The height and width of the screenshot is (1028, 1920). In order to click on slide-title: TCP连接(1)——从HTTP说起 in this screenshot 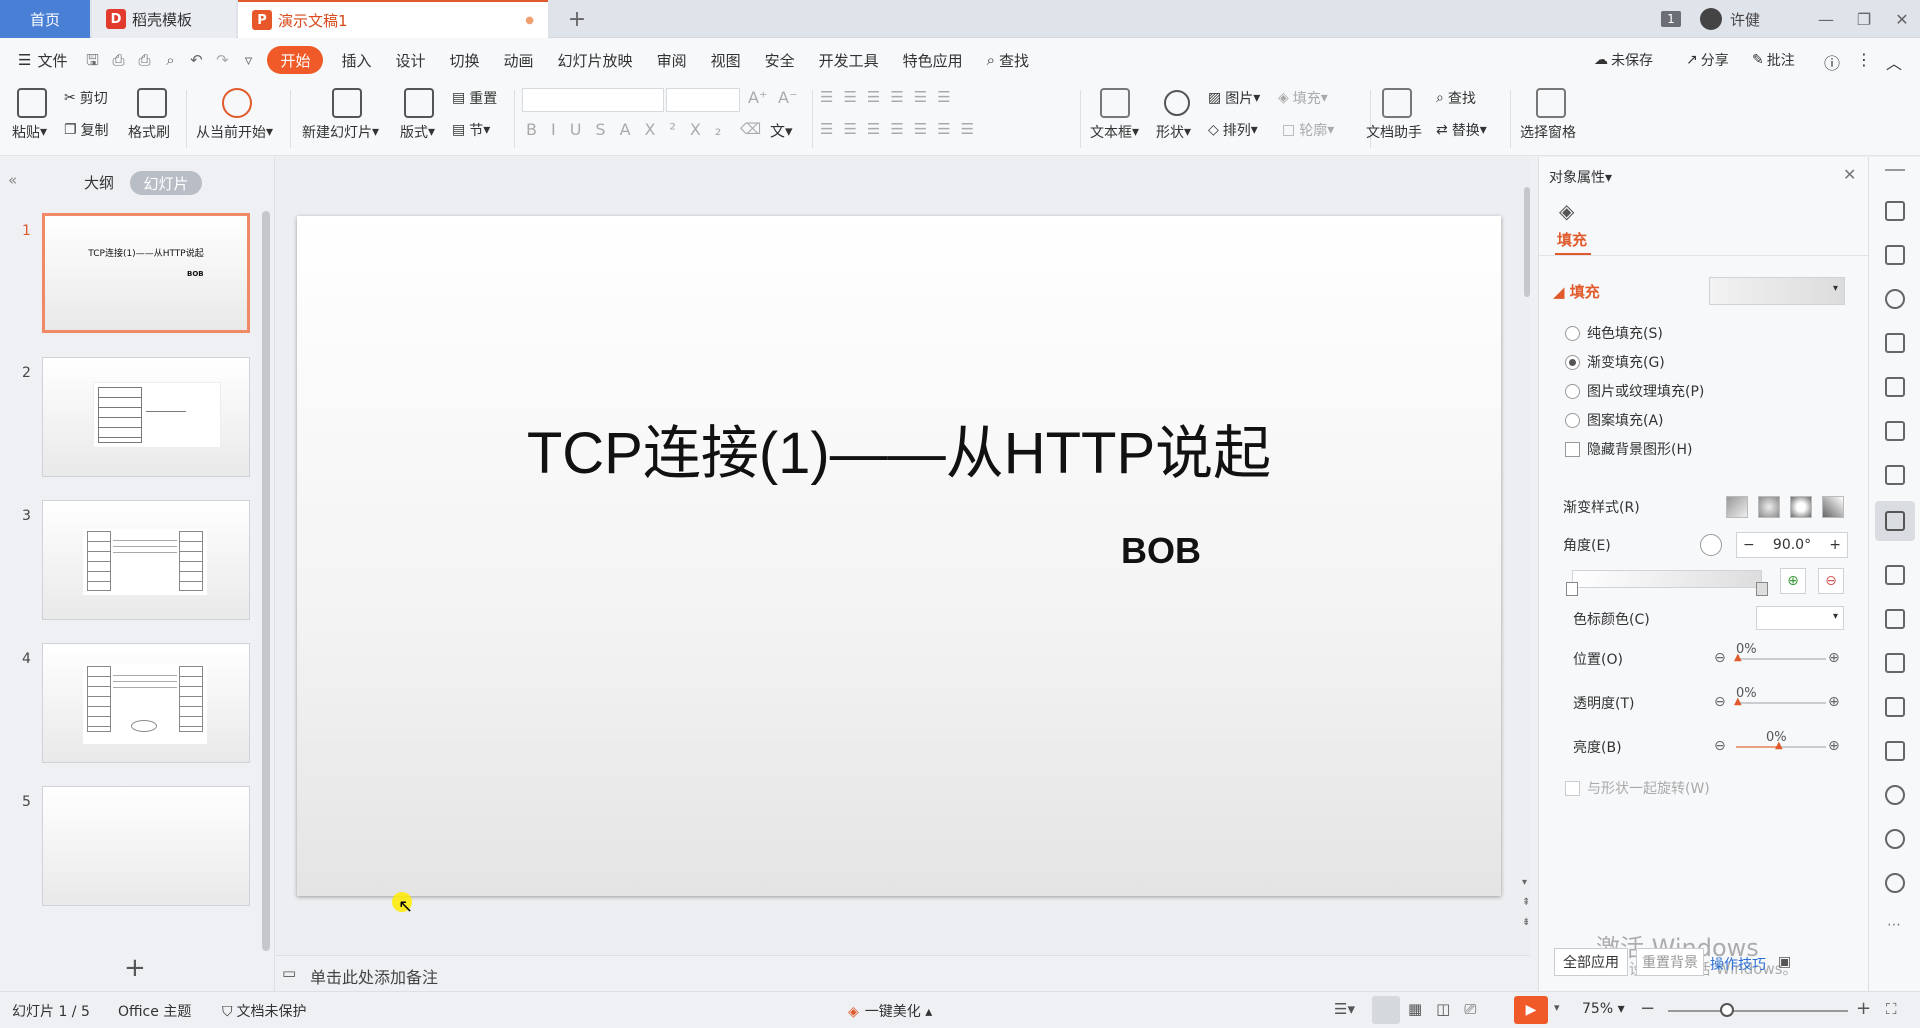, I will do `click(899, 448)`.